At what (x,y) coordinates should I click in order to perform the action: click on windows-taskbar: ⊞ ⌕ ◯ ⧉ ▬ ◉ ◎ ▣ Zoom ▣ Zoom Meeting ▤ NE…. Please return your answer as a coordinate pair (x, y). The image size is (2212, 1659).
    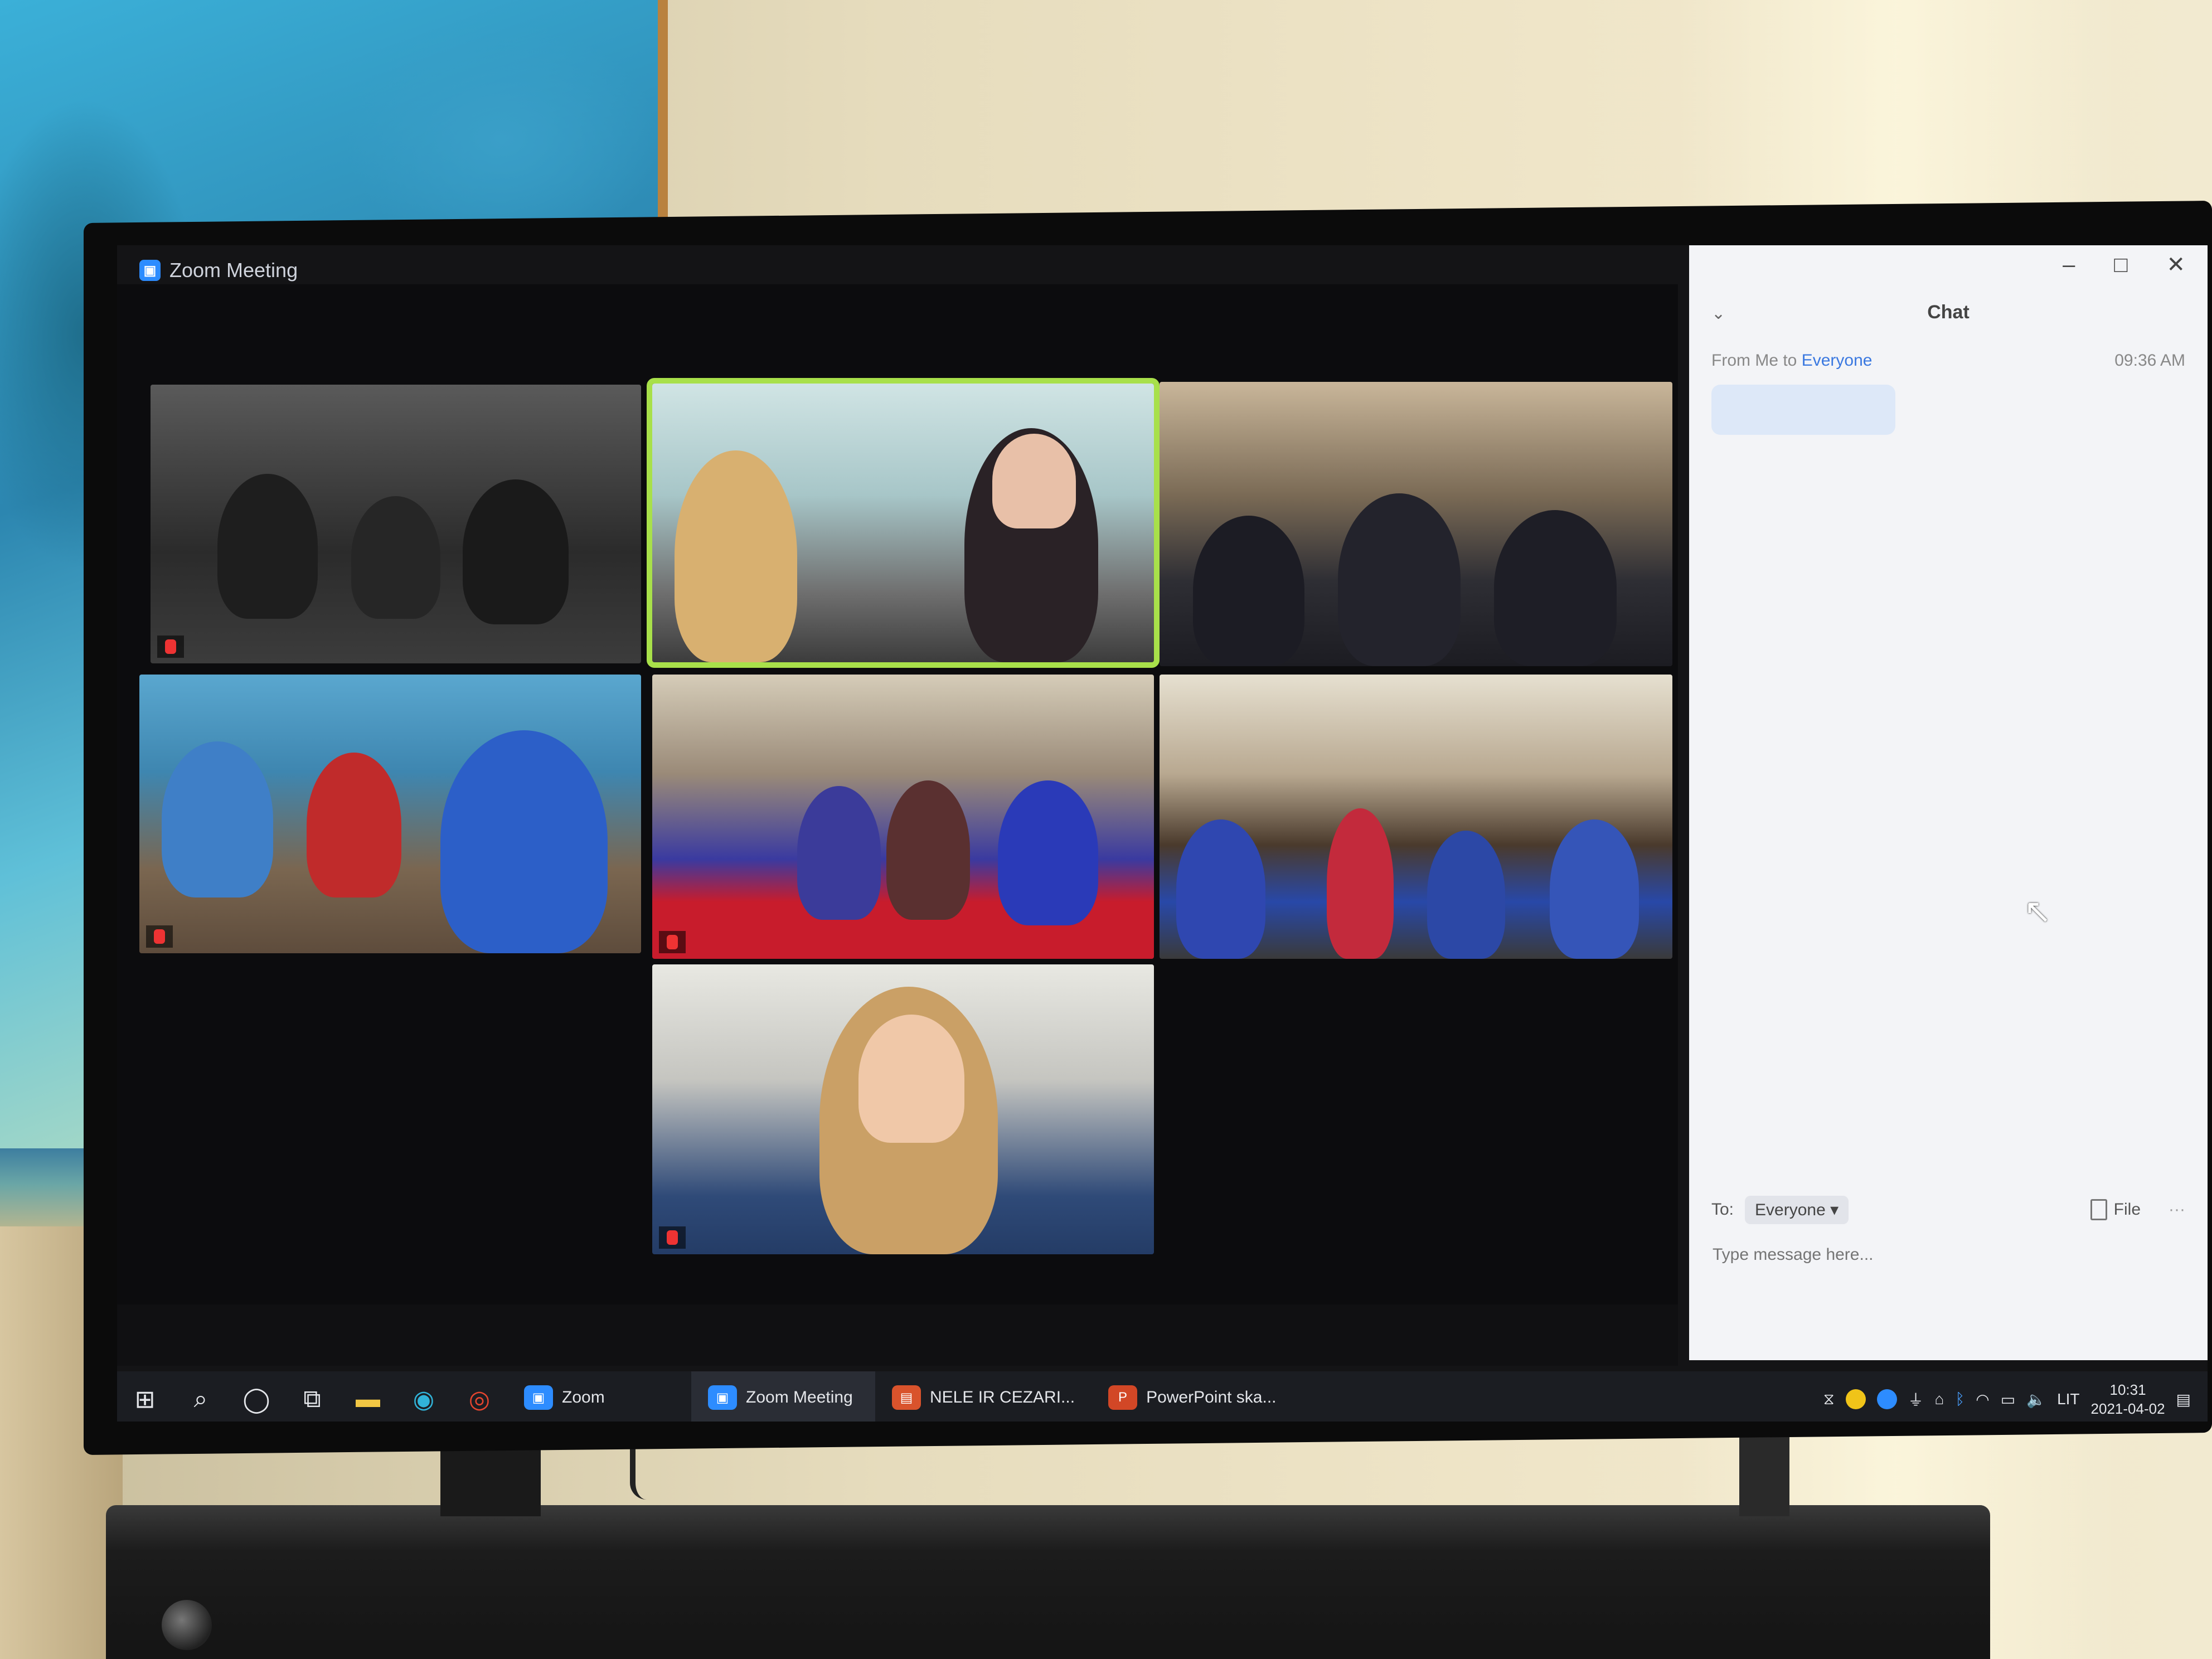
    Looking at the image, I should click on (1162, 1396).